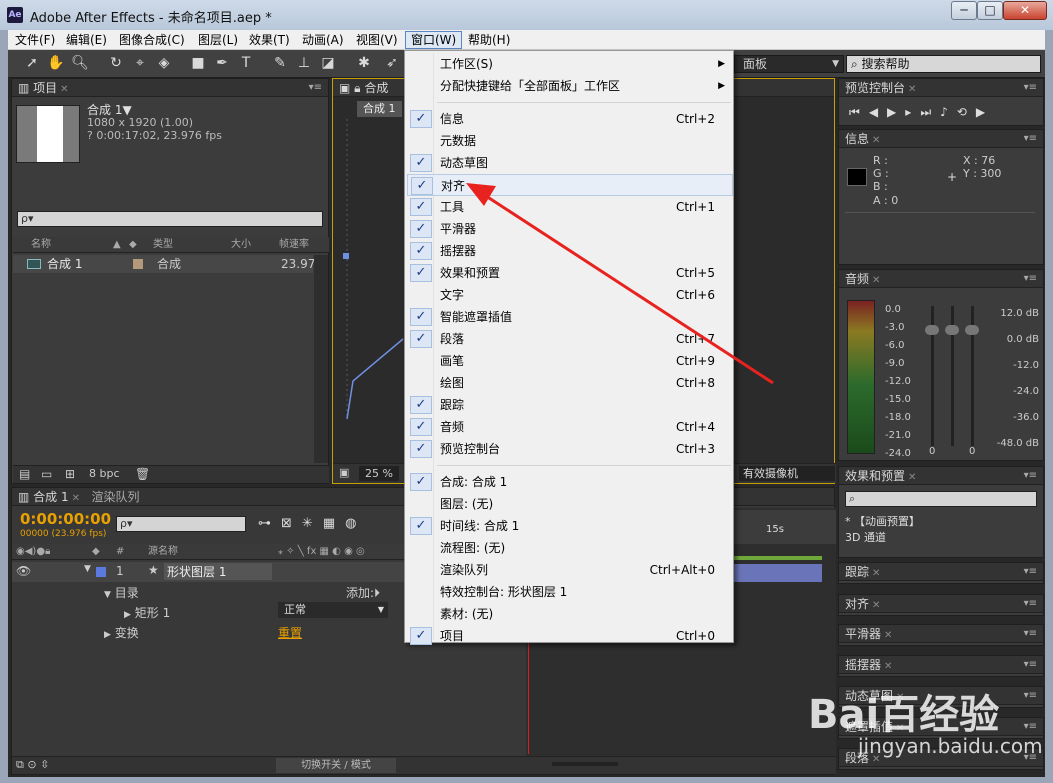  What do you see at coordinates (950, 746) in the screenshot?
I see `baidu-watermark-url: jingyan.baidu.com` at bounding box center [950, 746].